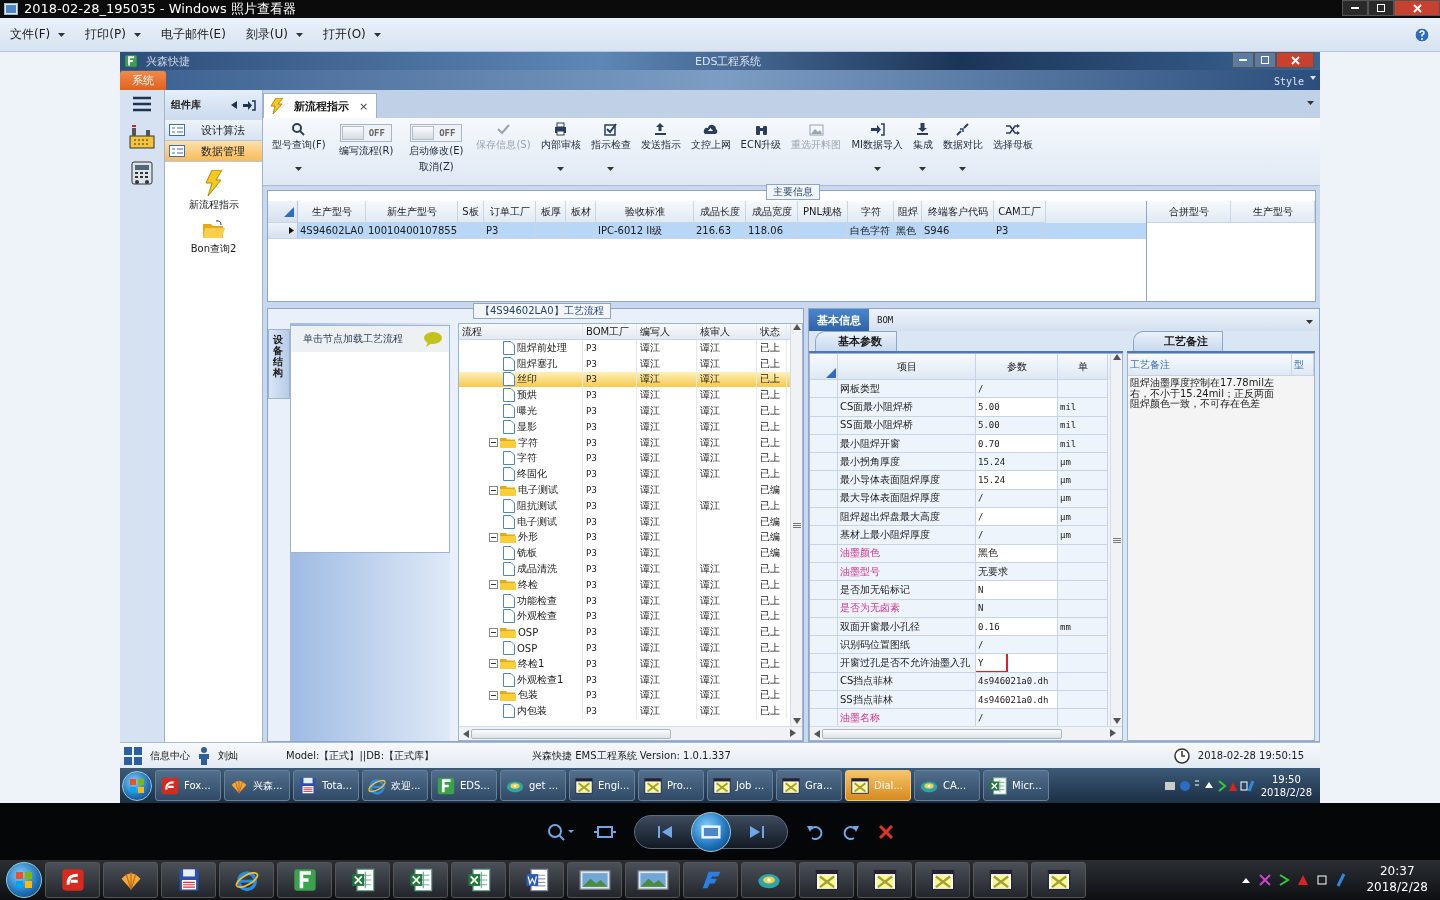 The width and height of the screenshot is (1440, 900). What do you see at coordinates (320, 105) in the screenshot?
I see `document-tab: 新流程指示 ×` at bounding box center [320, 105].